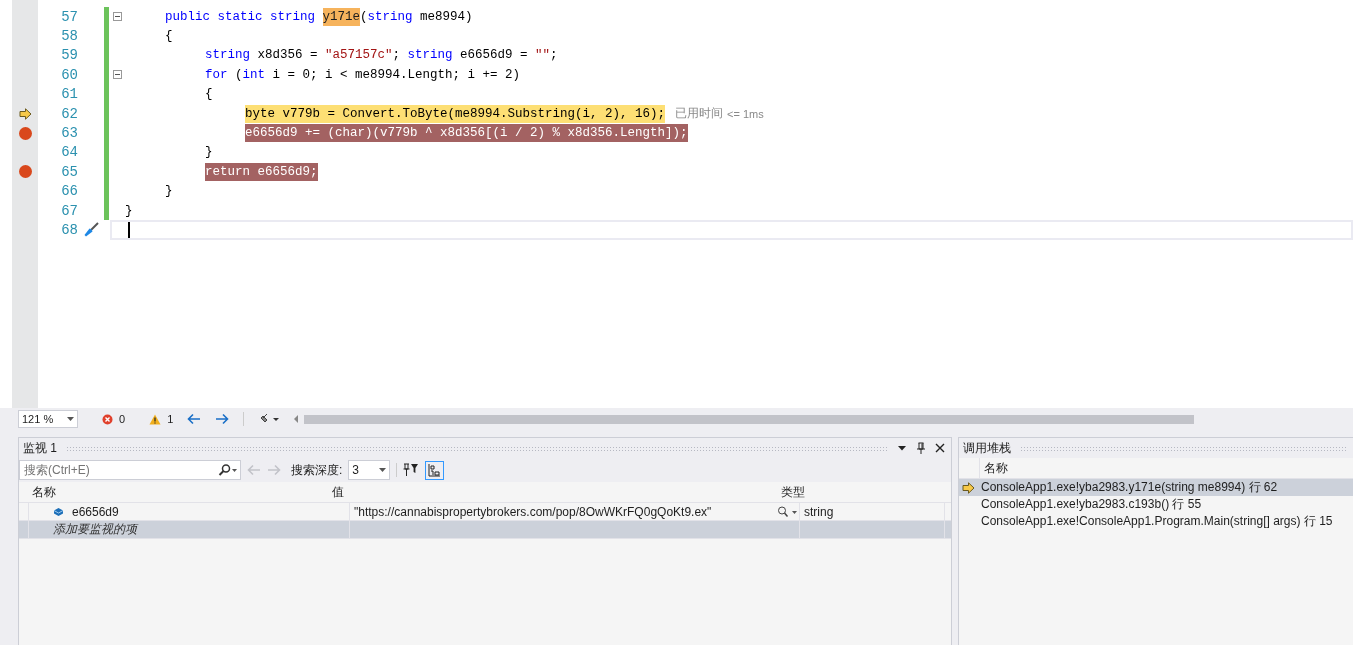  What do you see at coordinates (269, 419) in the screenshot?
I see `brush-dropdown-icon` at bounding box center [269, 419].